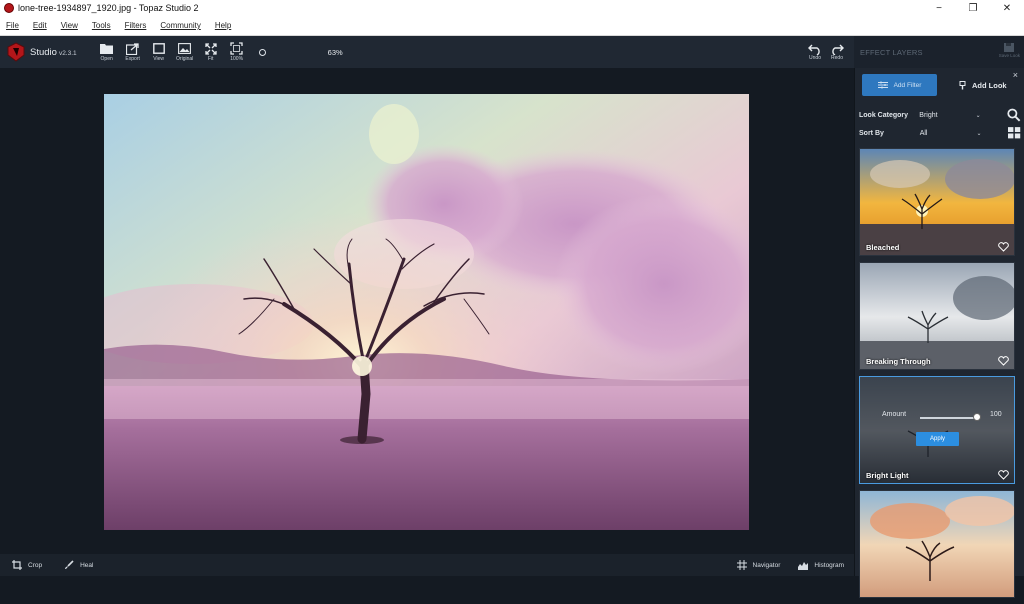 Image resolution: width=1024 pixels, height=604 pixels. Describe the element at coordinates (223, 25) in the screenshot. I see `menu-help: Help` at that location.